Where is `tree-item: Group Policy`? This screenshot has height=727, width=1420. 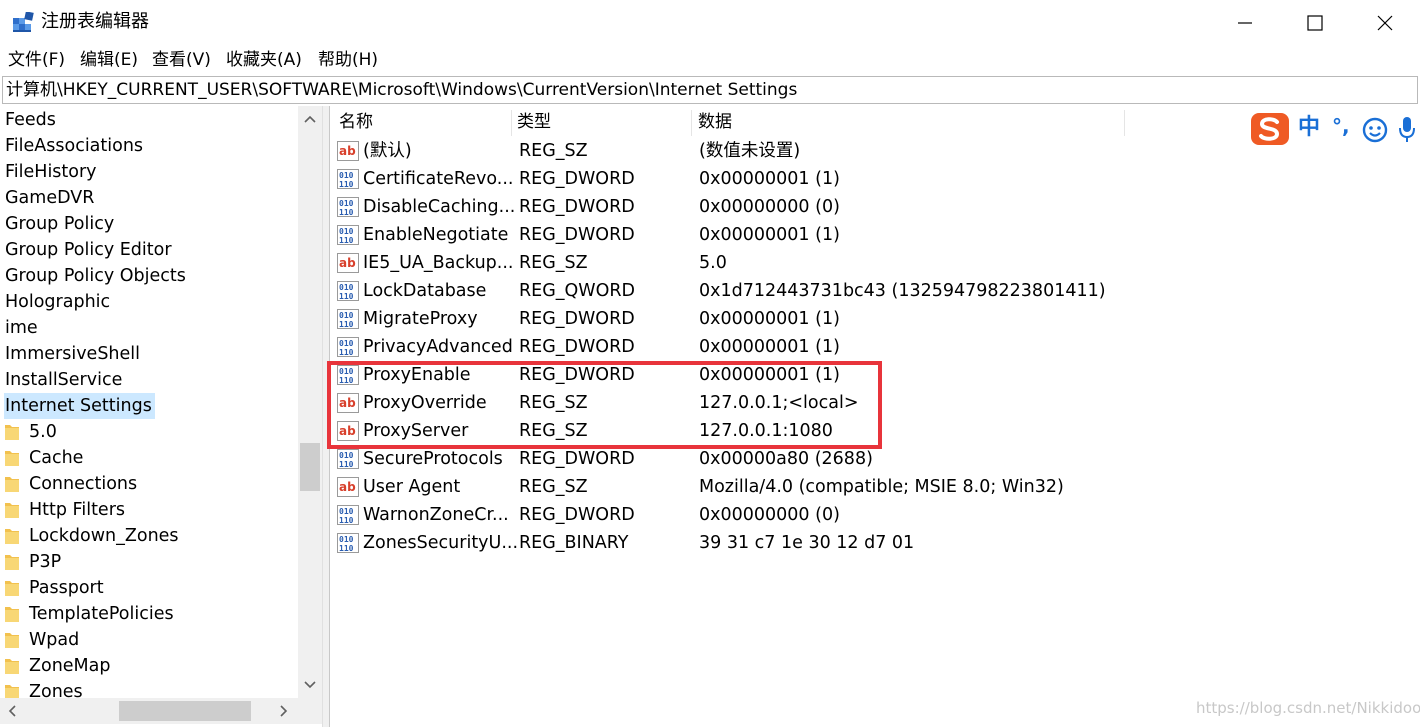
tree-item: Group Policy is located at coordinates (149, 224).